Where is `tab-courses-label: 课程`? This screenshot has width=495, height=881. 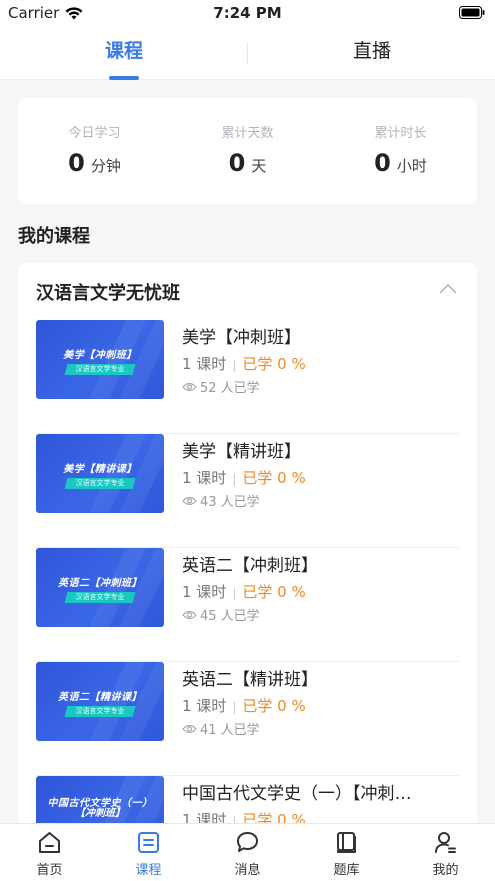 tab-courses-label: 课程 is located at coordinates (123, 51).